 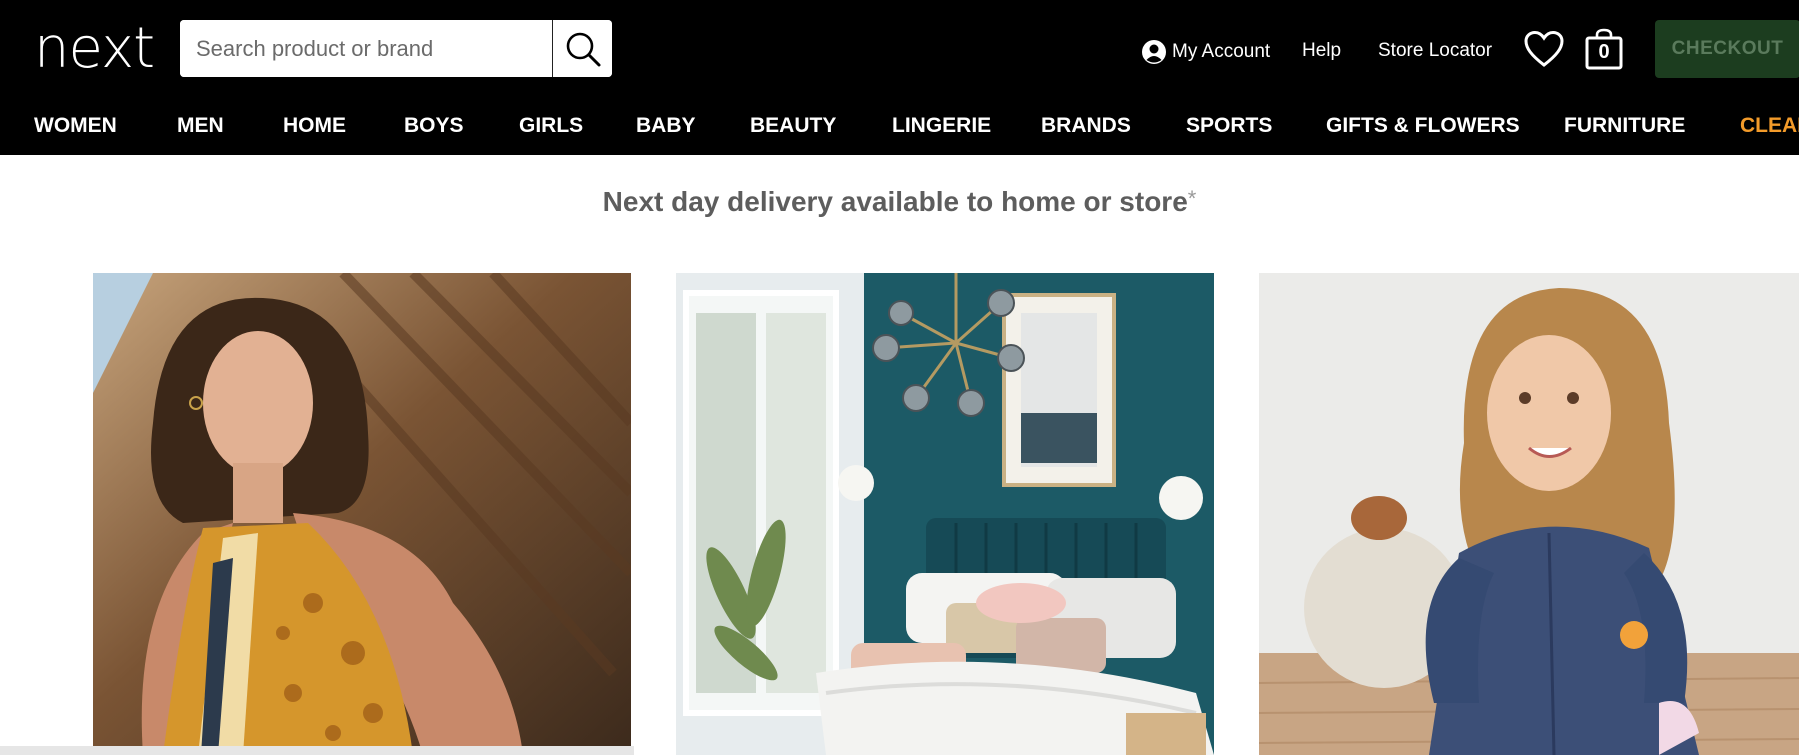 I want to click on store-locator-link: Store Locator, so click(x=1435, y=51).